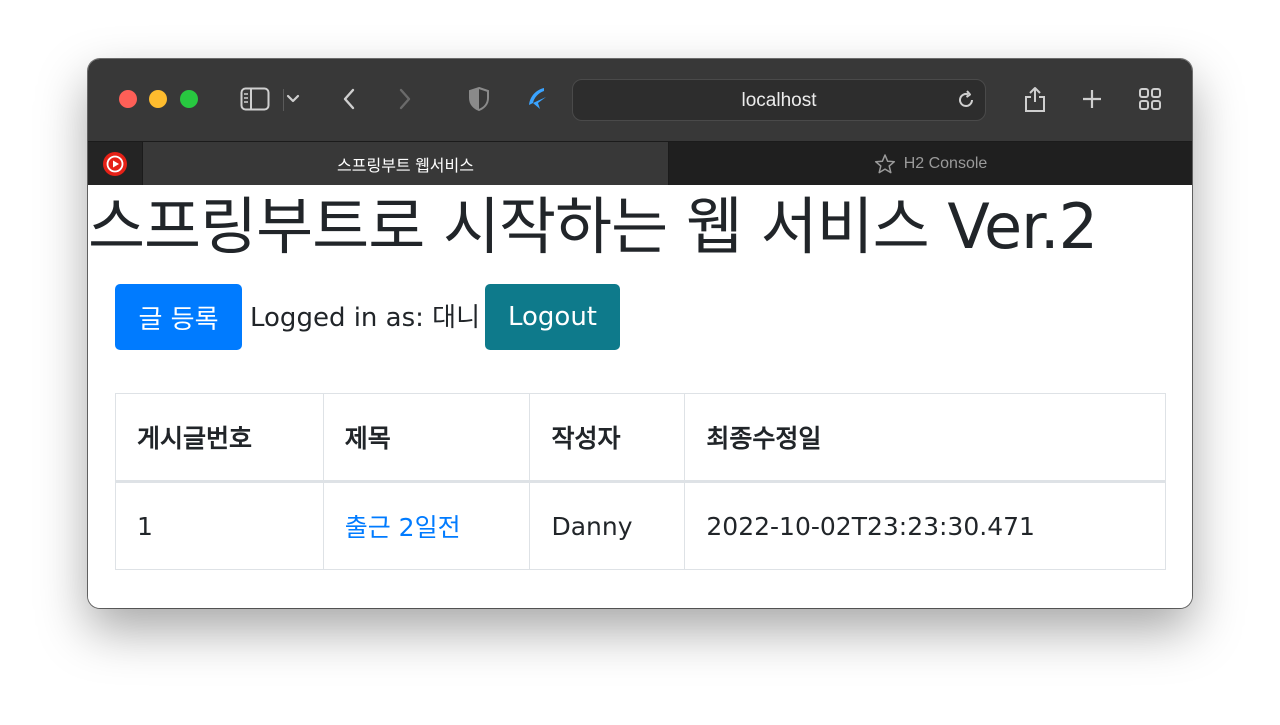 The width and height of the screenshot is (1280, 725). I want to click on table-row: 1 출근 2일전 Danny 2022-10-02T23:23:30.471, so click(640, 525).